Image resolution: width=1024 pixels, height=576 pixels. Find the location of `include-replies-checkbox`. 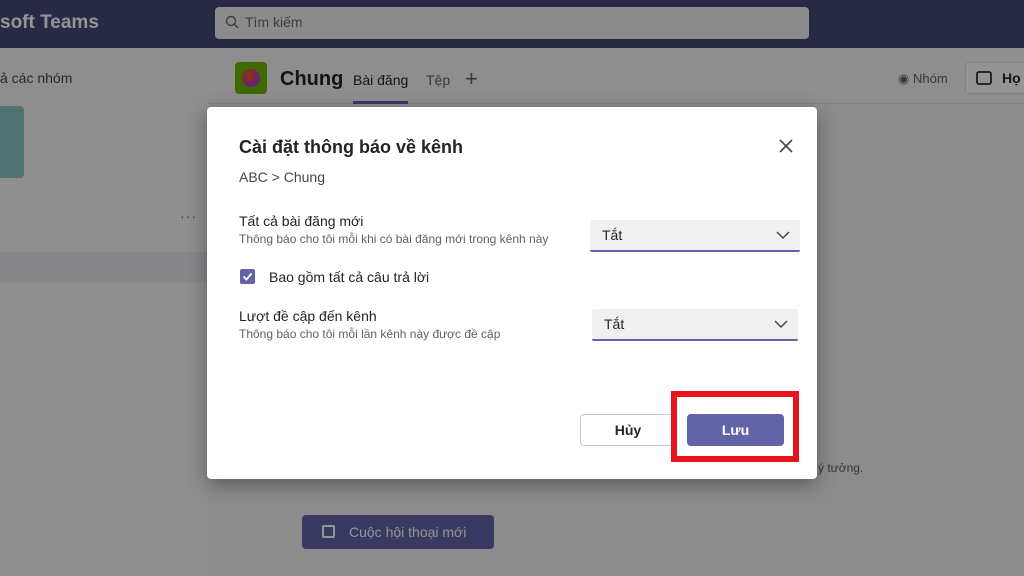

include-replies-checkbox is located at coordinates (247, 276).